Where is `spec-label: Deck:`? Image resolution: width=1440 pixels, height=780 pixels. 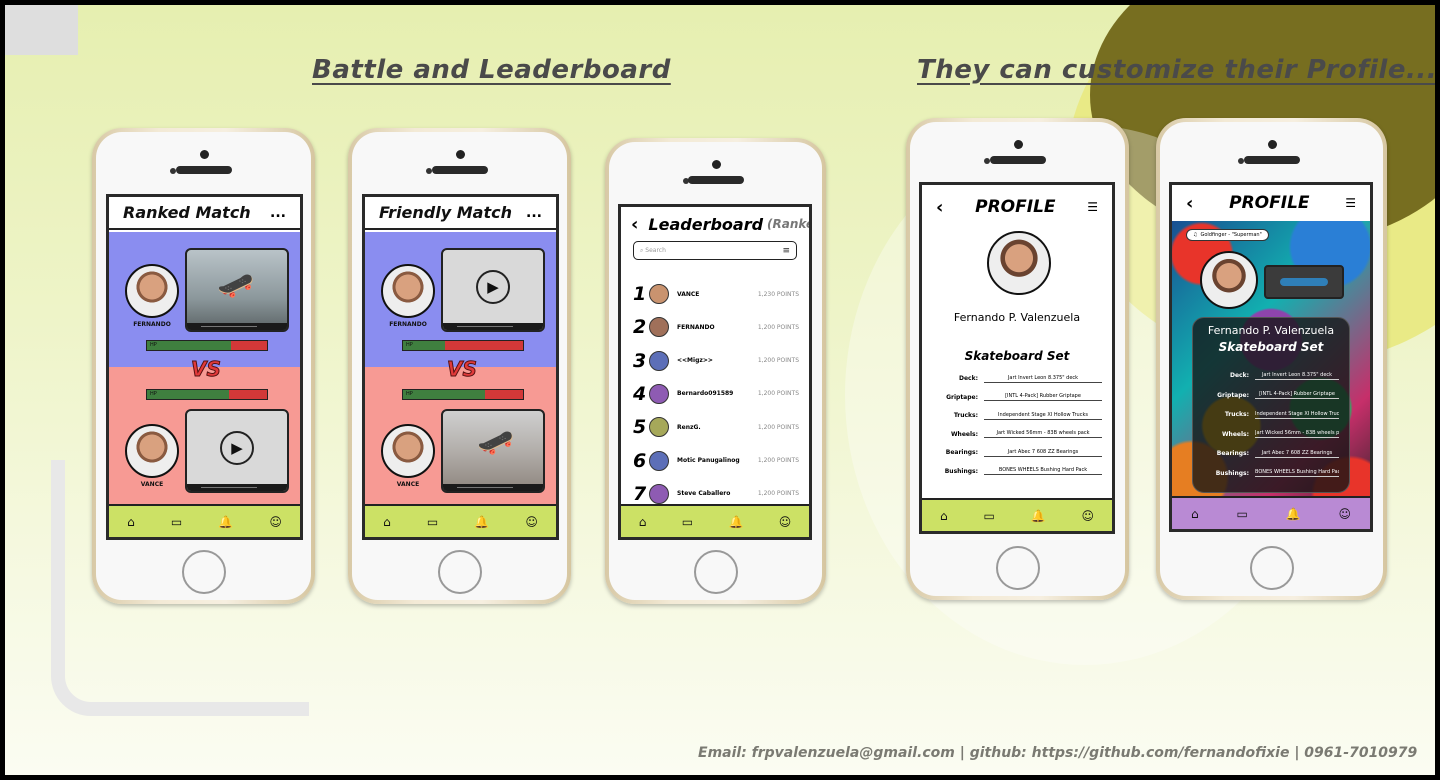
spec-label: Deck: is located at coordinates (1239, 375).